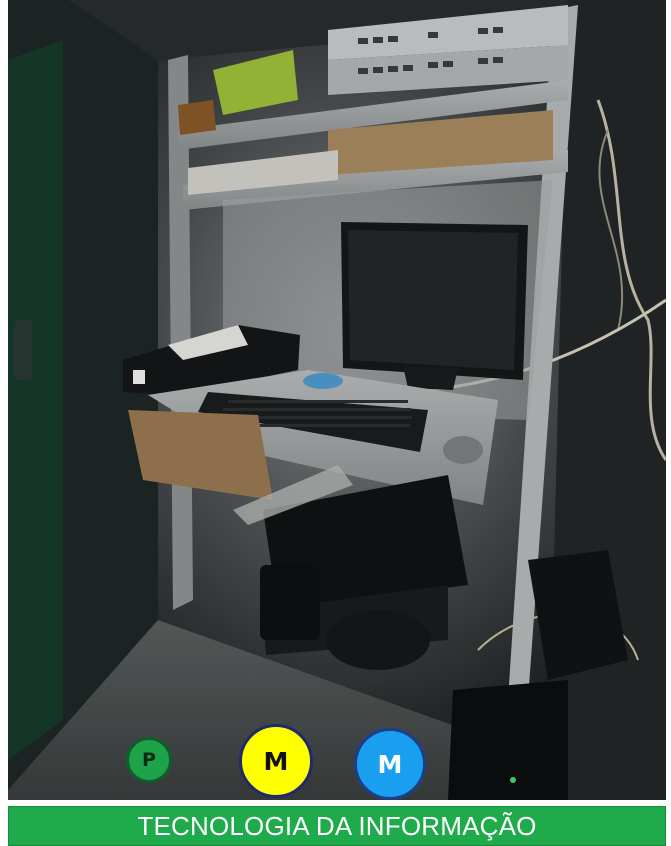  I want to click on badge-m-blue-letter: M, so click(390, 764).